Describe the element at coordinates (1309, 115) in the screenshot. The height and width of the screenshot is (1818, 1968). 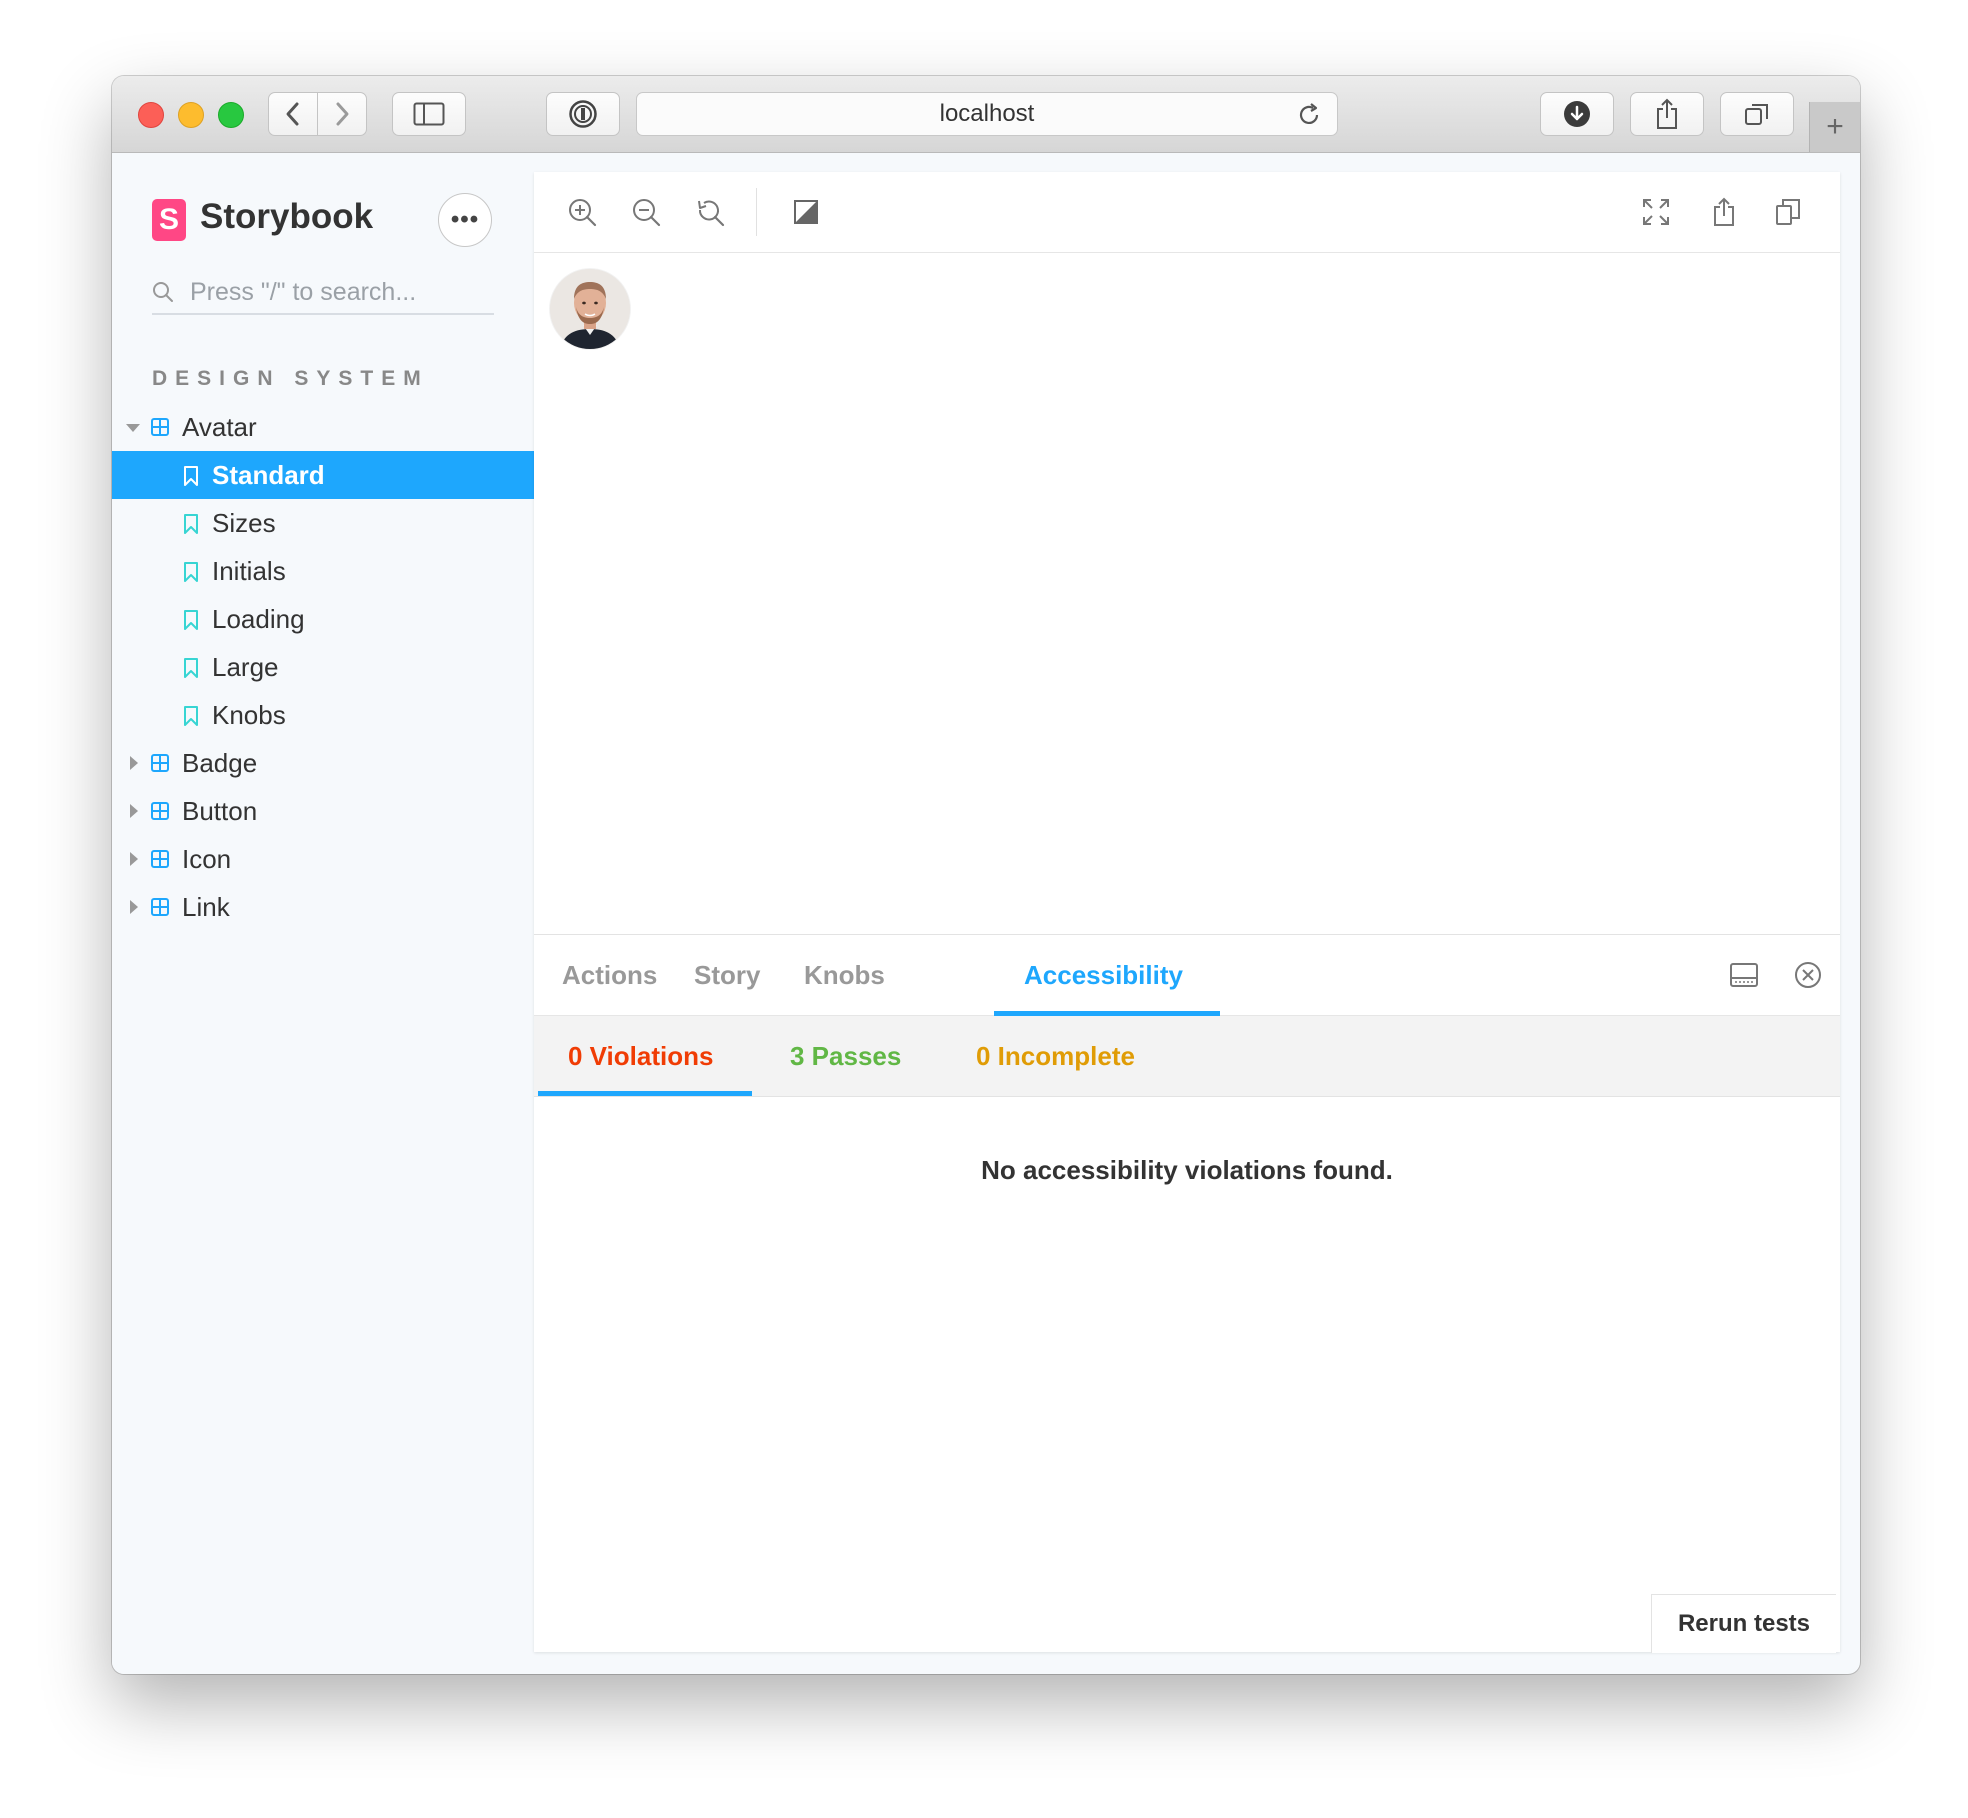
I see `reload-icon` at that location.